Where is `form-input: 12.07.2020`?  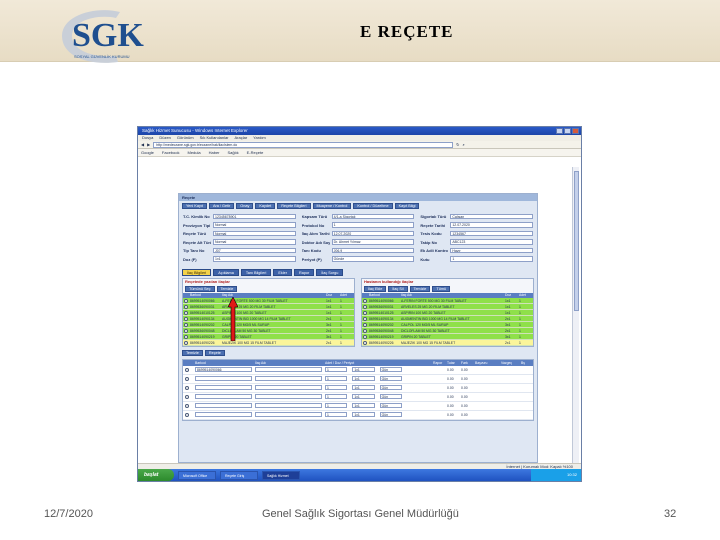 form-input: 12.07.2020 is located at coordinates (373, 233).